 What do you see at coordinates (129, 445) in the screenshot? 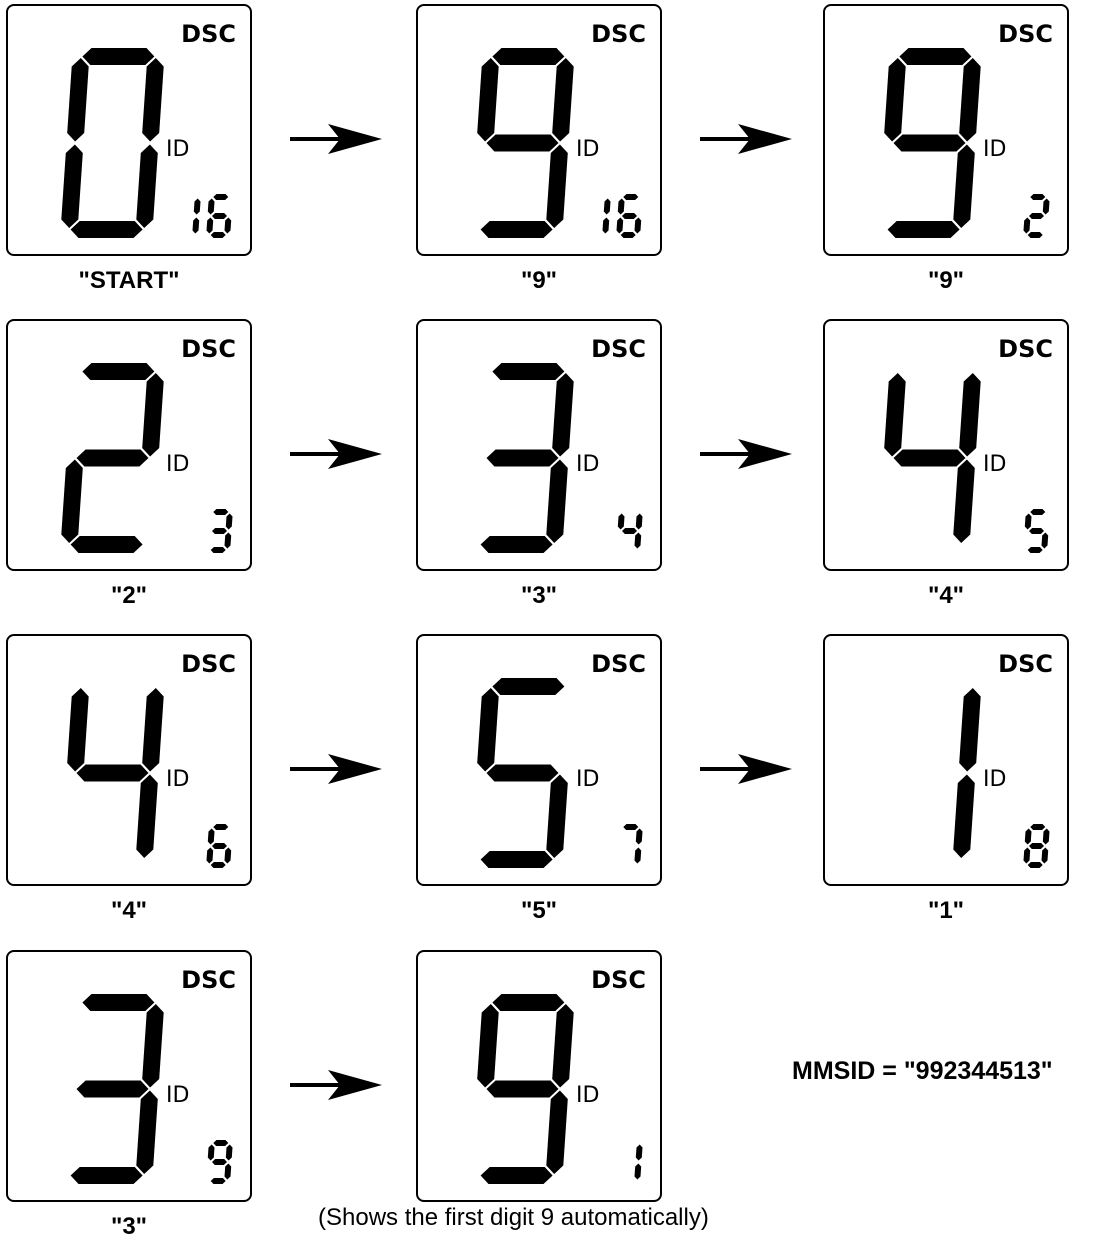
I see `lcd-panel: DSCID23` at bounding box center [129, 445].